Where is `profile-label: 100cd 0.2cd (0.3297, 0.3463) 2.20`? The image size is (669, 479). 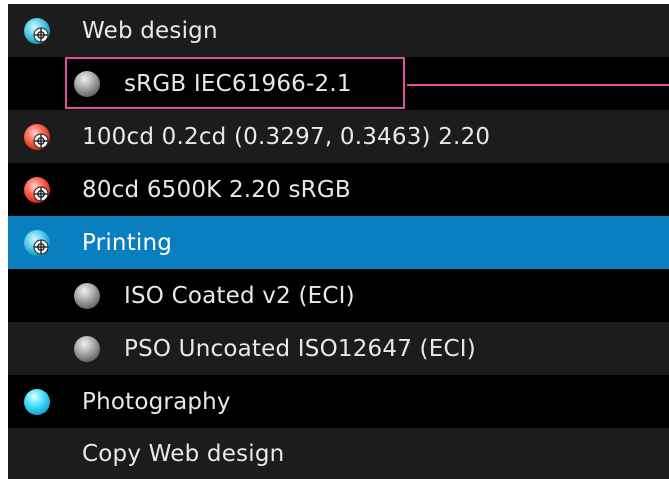 profile-label: 100cd 0.2cd (0.3297, 0.3463) 2.20 is located at coordinates (286, 136).